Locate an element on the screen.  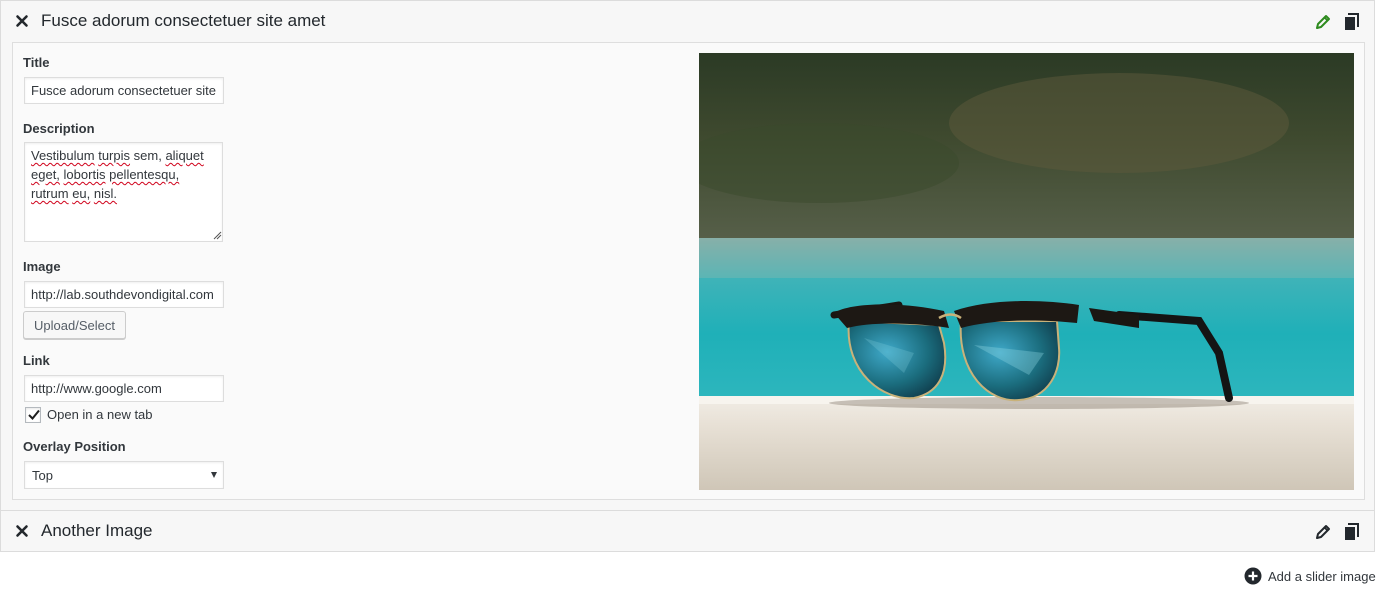
slide-title: Fusce adorum consectetuer site amet is located at coordinates (183, 20).